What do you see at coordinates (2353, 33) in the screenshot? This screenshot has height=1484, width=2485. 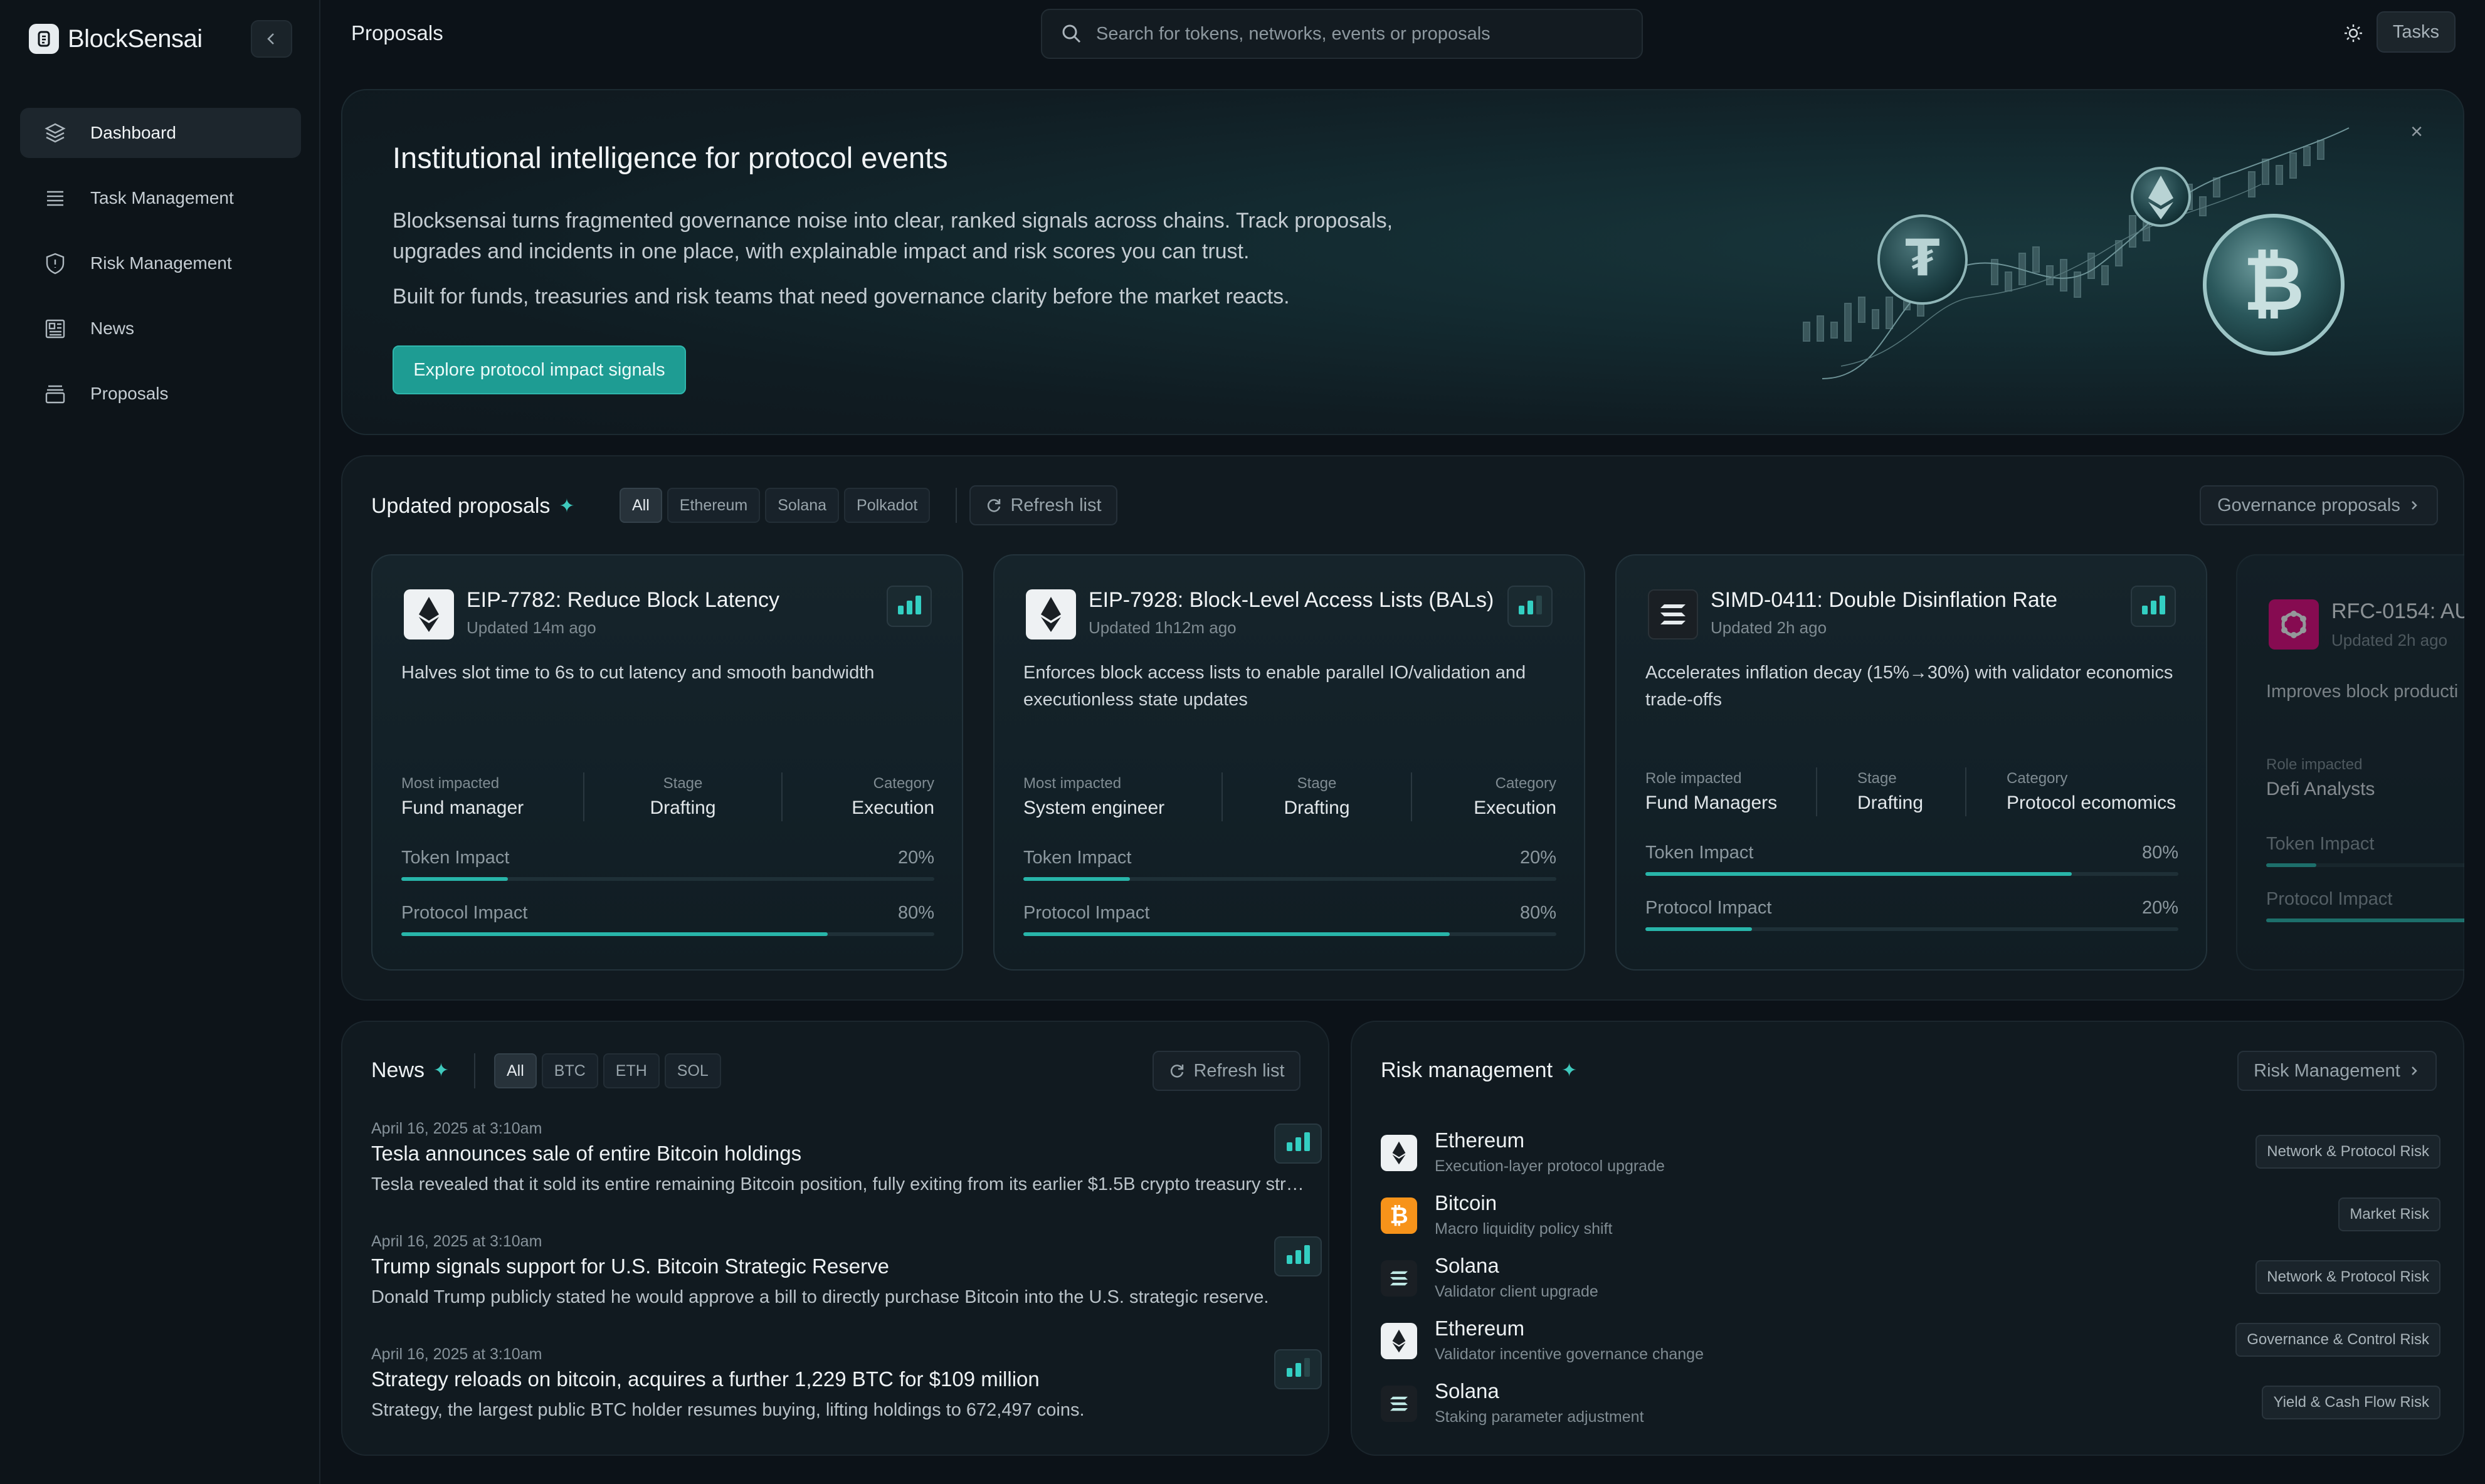 I see `theme-toggle-button` at bounding box center [2353, 33].